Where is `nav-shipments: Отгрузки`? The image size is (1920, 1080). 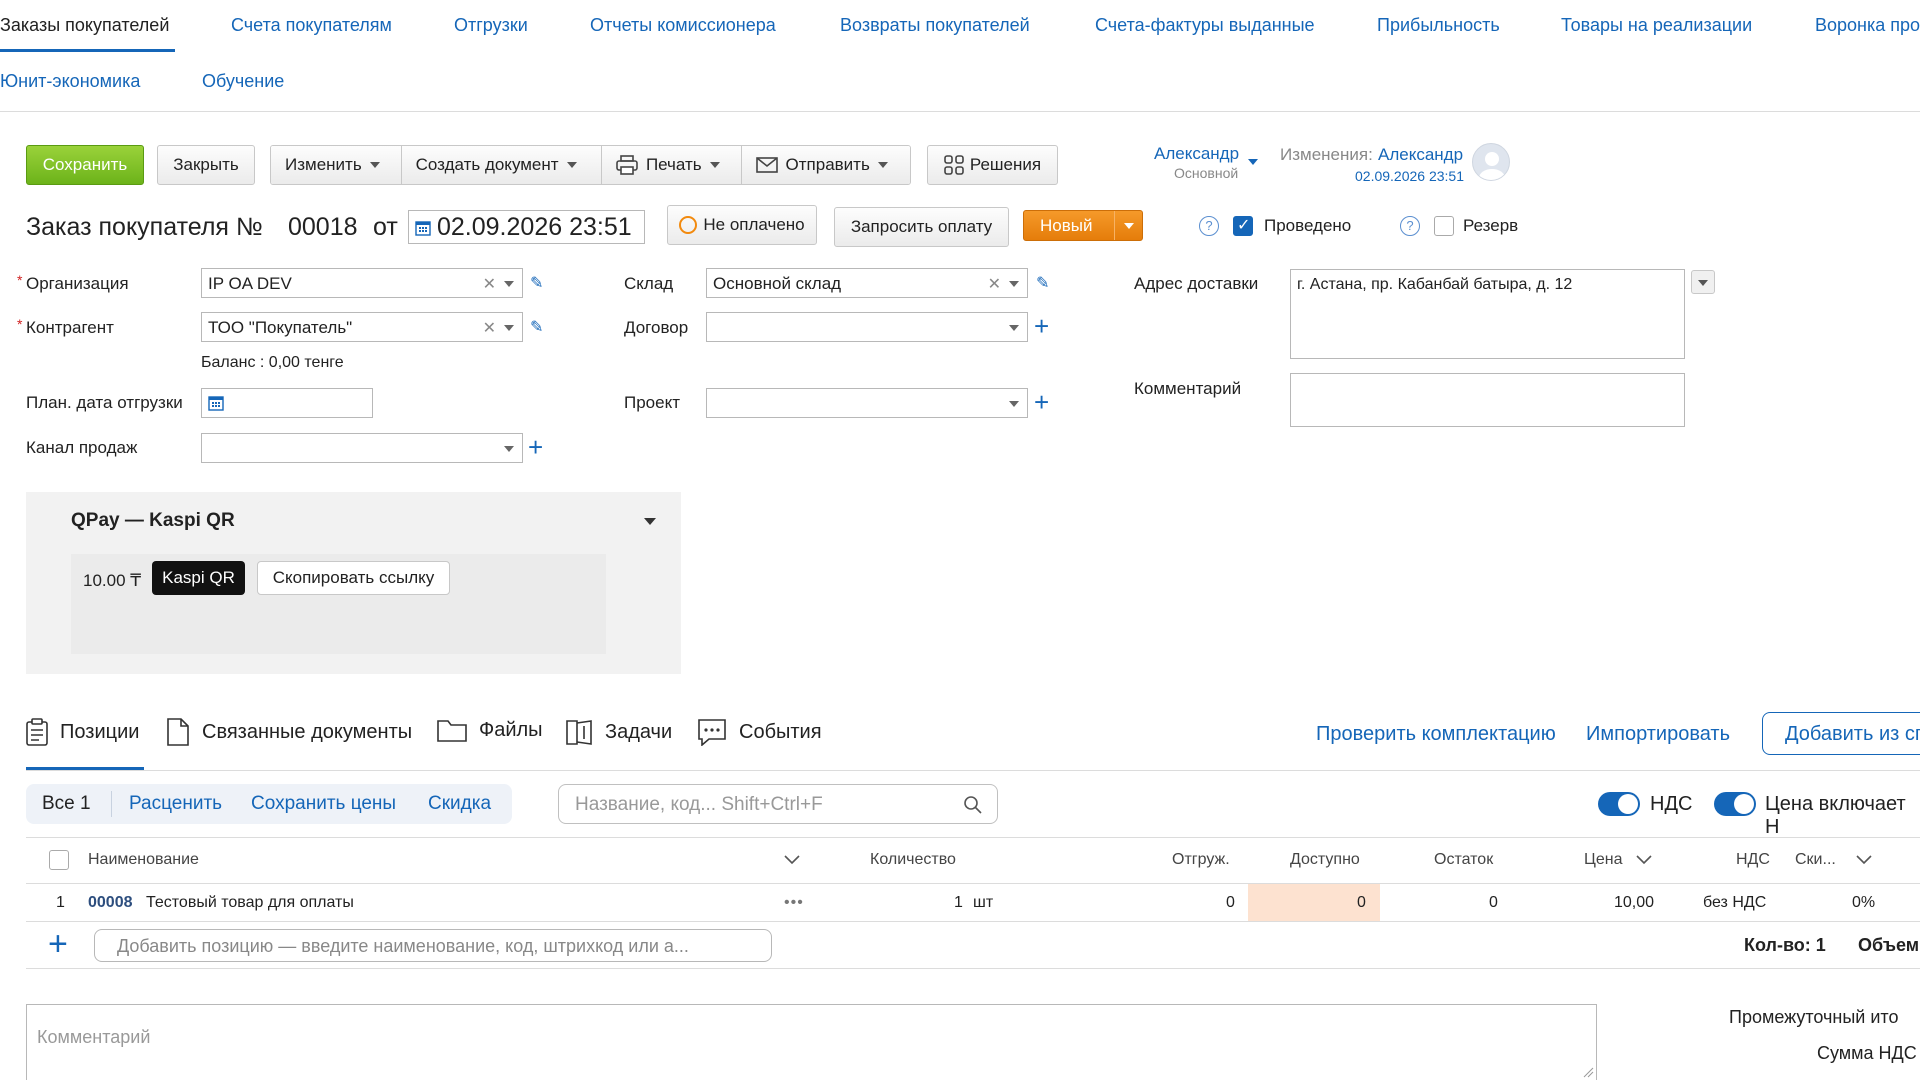 nav-shipments: Отгрузки is located at coordinates (491, 25).